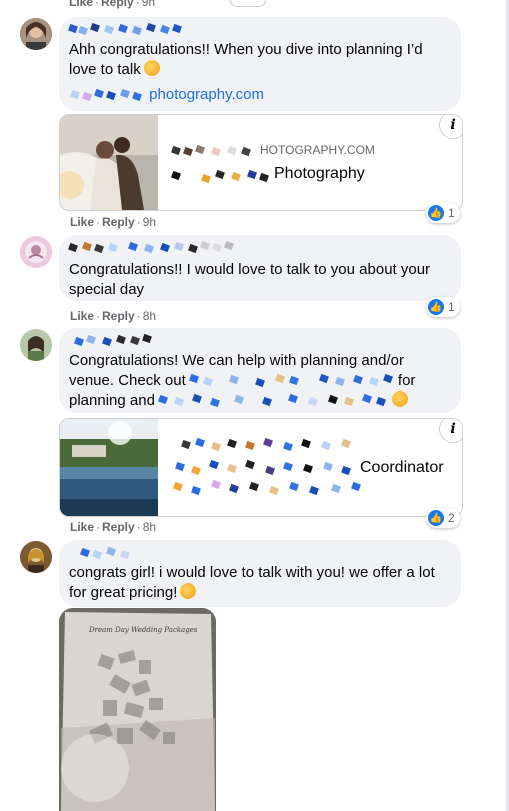 This screenshot has height=811, width=509. Describe the element at coordinates (261, 162) in the screenshot. I see `link-preview-card: HOTOGRAPHY.COM Photography i` at that location.